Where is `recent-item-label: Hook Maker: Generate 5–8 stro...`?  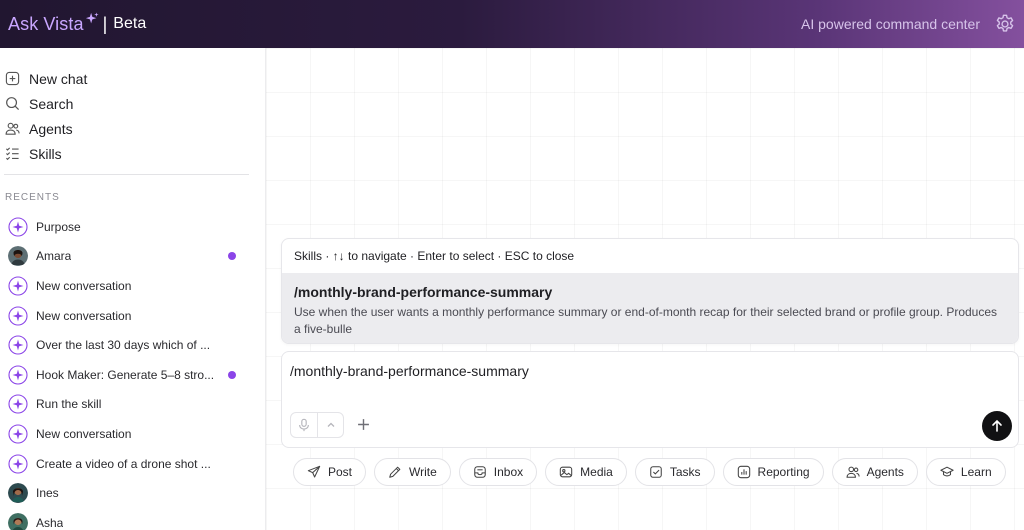
recent-item-label: Hook Maker: Generate 5–8 stro... is located at coordinates (125, 374).